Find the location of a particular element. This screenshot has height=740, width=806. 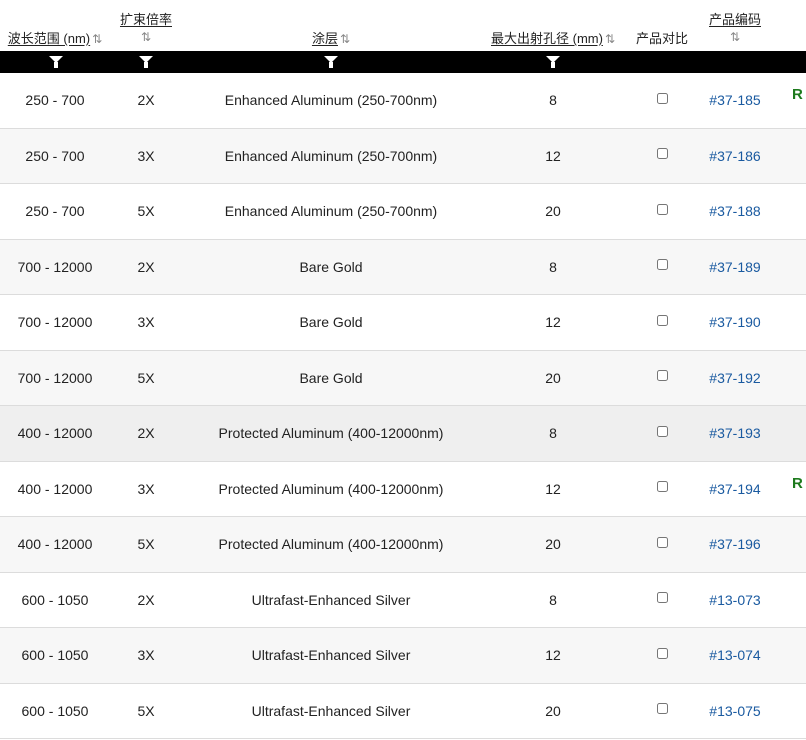

part-number-cell: #37-193 is located at coordinates (735, 433).